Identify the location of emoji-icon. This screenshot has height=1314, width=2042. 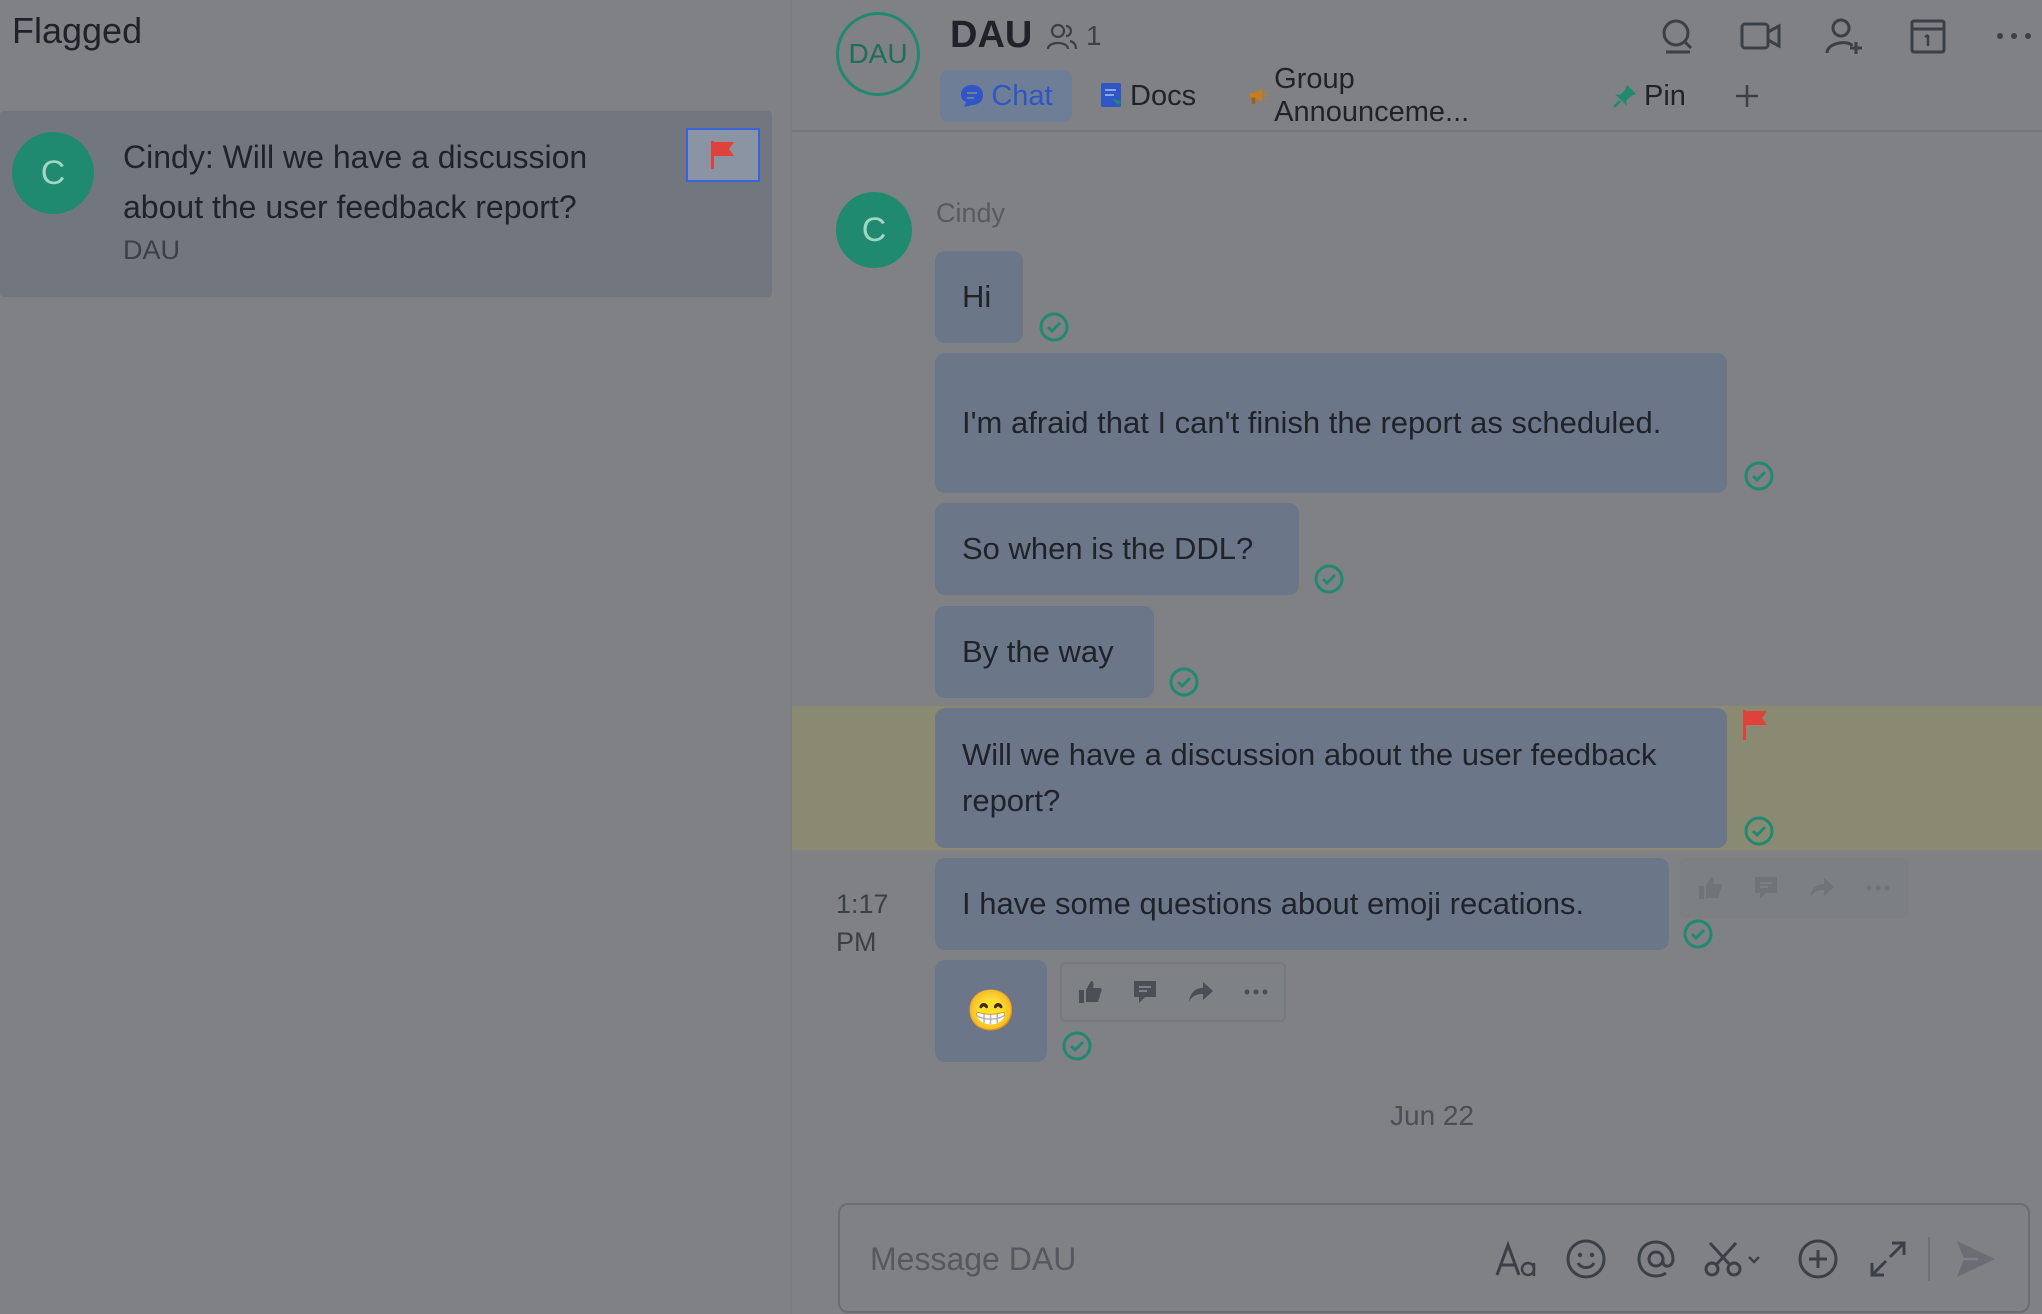
(1586, 1259).